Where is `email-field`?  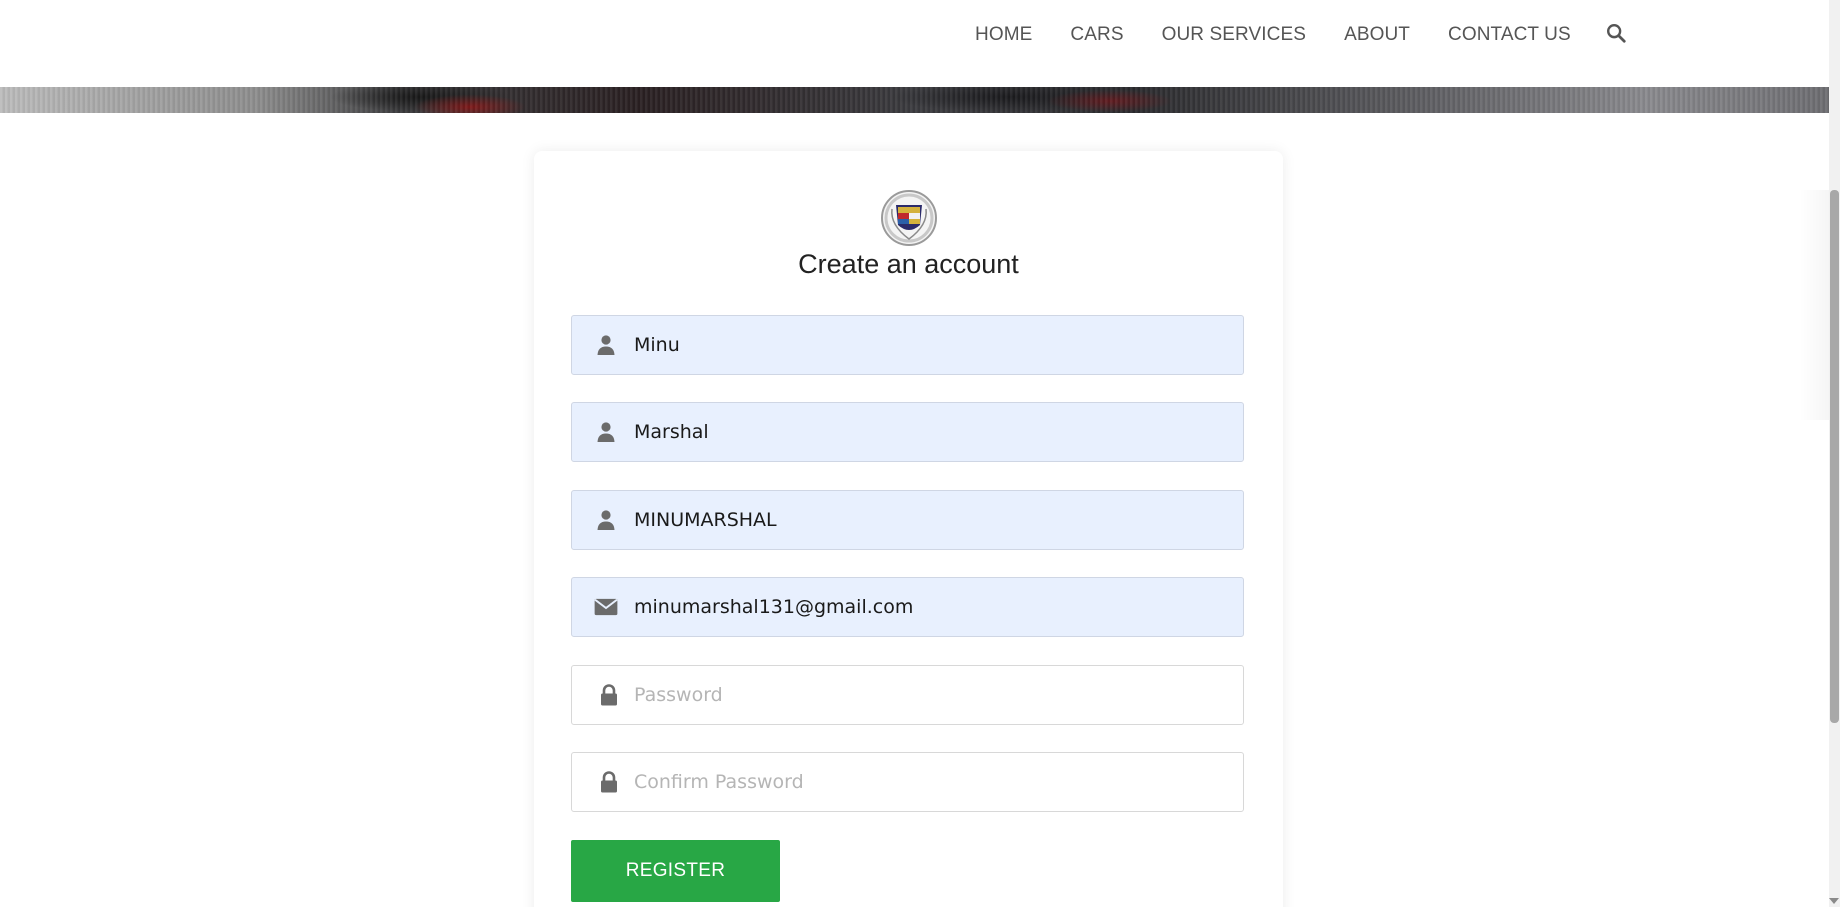 email-field is located at coordinates (907, 607).